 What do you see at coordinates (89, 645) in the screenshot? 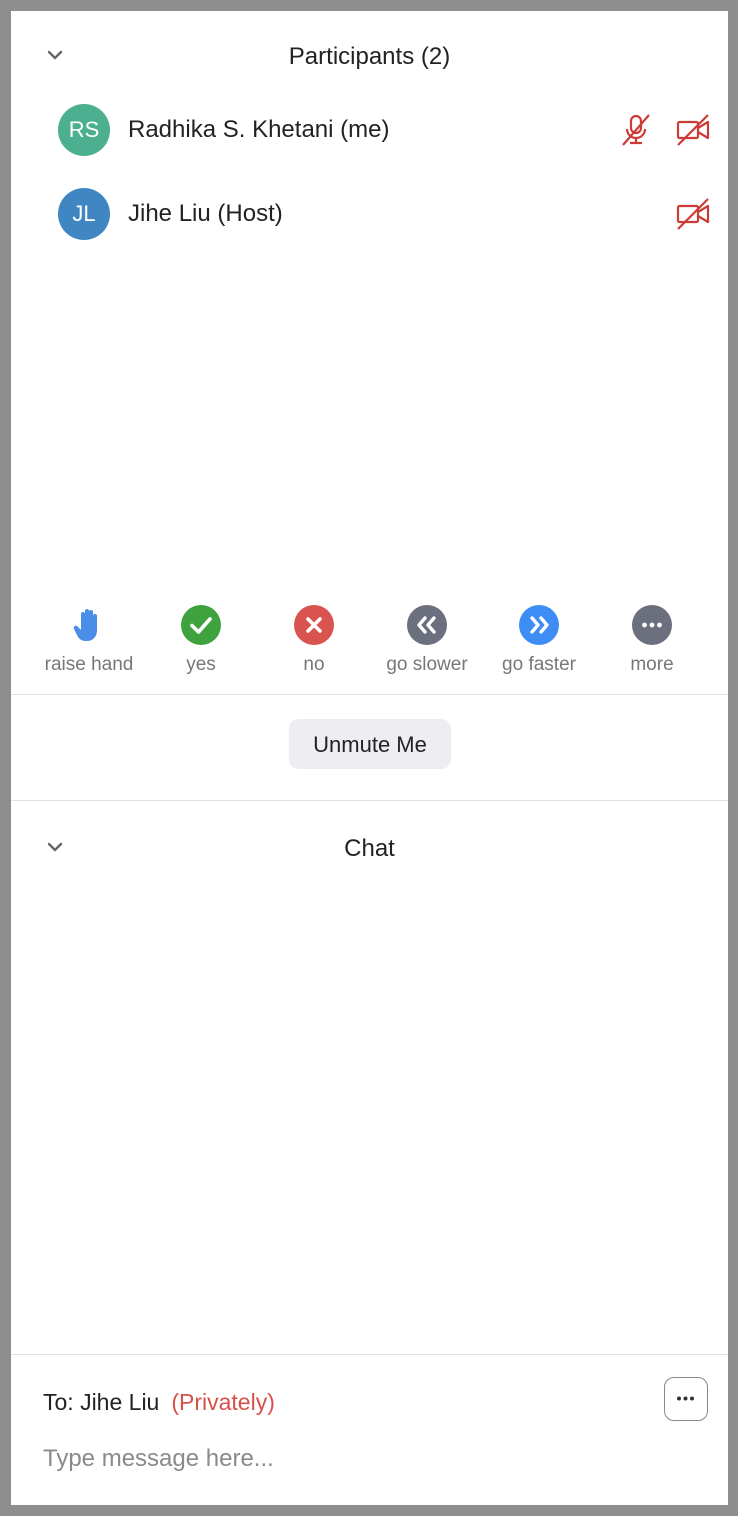
I see `raise-hand-button: raise hand` at bounding box center [89, 645].